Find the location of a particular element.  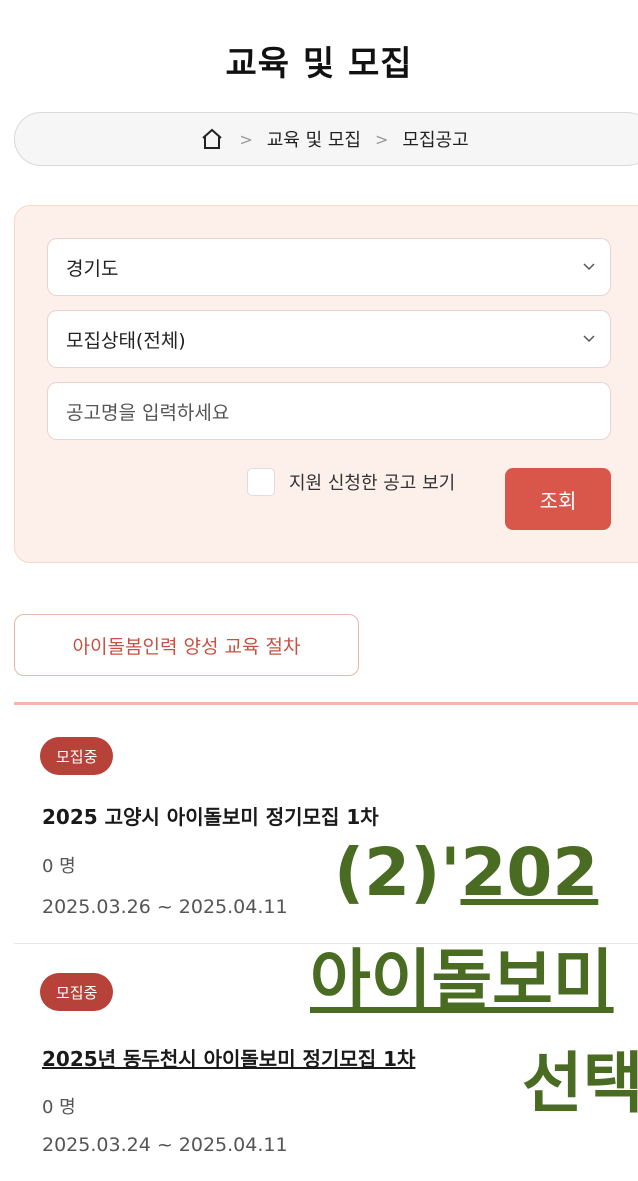

annotation-line-3: 선택 is located at coordinates (580, 1083).